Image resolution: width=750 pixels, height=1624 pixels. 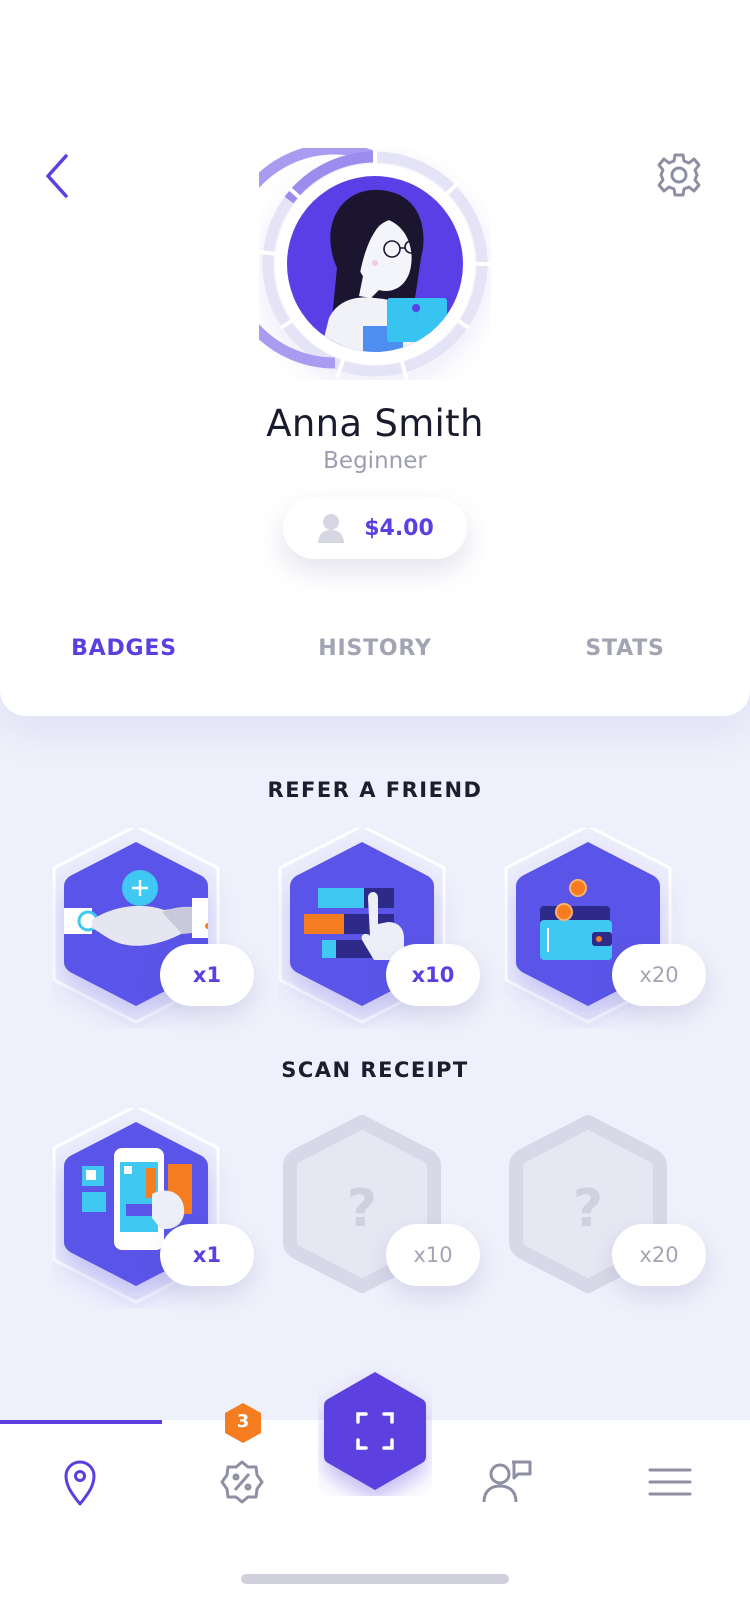 I want to click on section-title-scan: SCAN RECEIPT, so click(x=375, y=1070).